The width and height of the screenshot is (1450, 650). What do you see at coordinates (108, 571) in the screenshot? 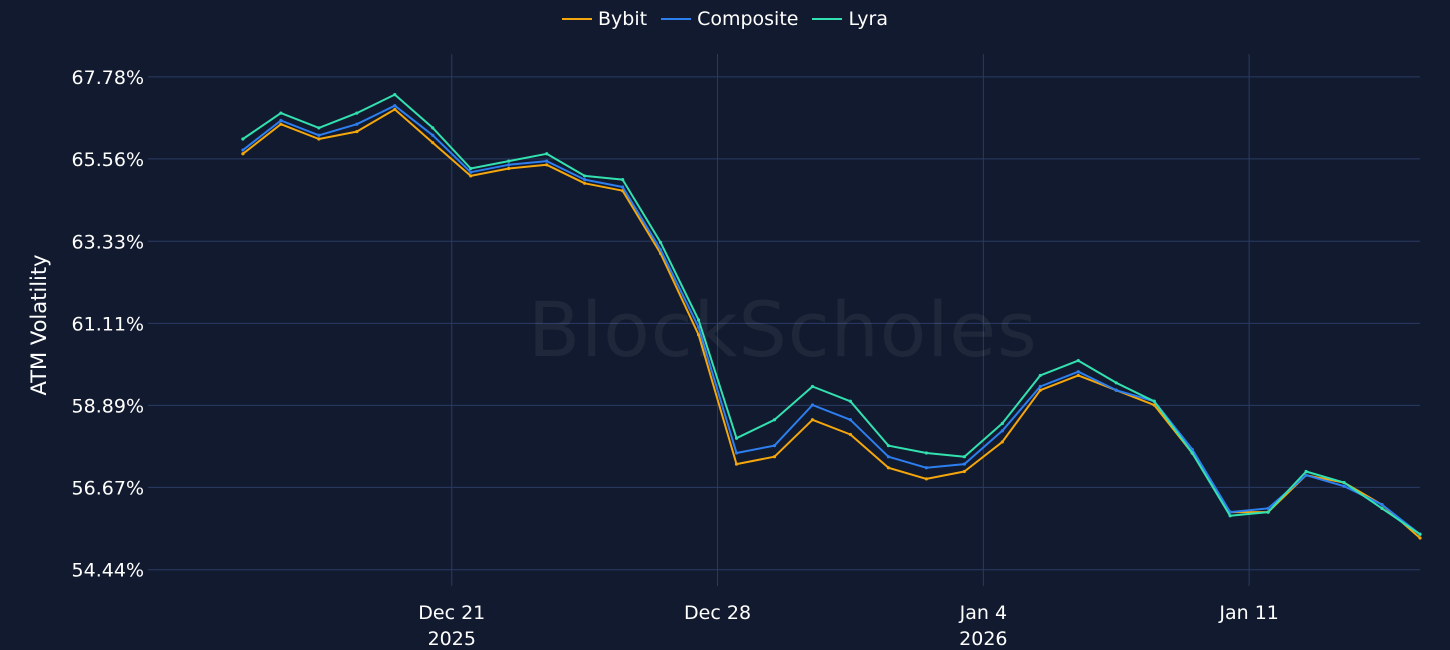
I see `y-tick-label: 54.44%` at bounding box center [108, 571].